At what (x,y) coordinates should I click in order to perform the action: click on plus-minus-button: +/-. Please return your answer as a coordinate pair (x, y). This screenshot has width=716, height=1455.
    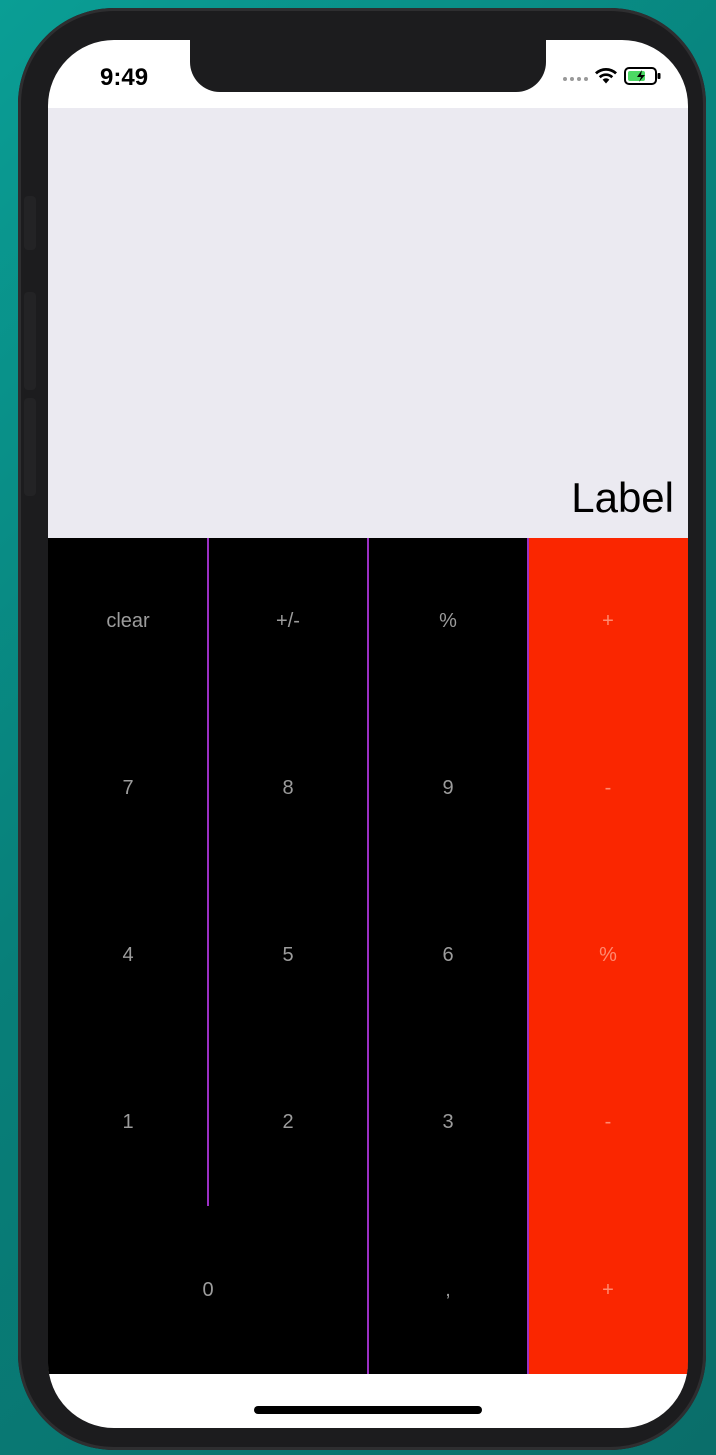
    Looking at the image, I should click on (288, 621).